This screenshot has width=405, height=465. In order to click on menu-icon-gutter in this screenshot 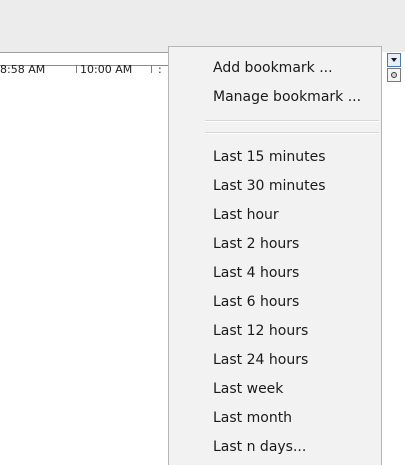, I will do `click(185, 256)`.